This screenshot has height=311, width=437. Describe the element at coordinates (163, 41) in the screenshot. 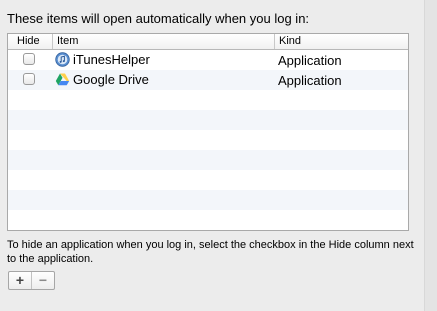

I see `column-header-item: Item` at that location.